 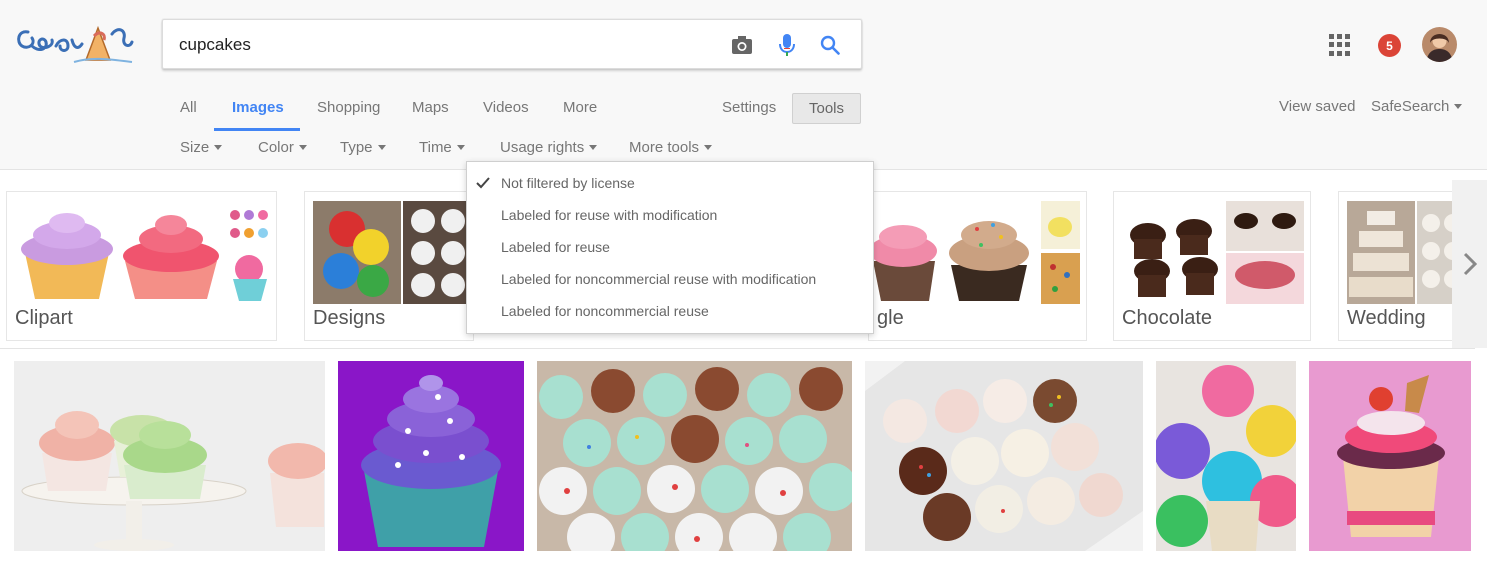 I want to click on settings-link: Settings, so click(x=749, y=107).